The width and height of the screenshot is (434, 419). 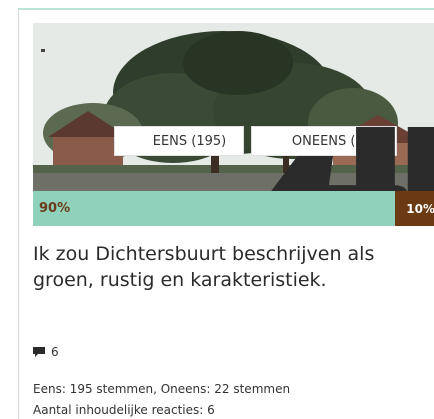 I want to click on agree-button: EENS (195), so click(x=260, y=158).